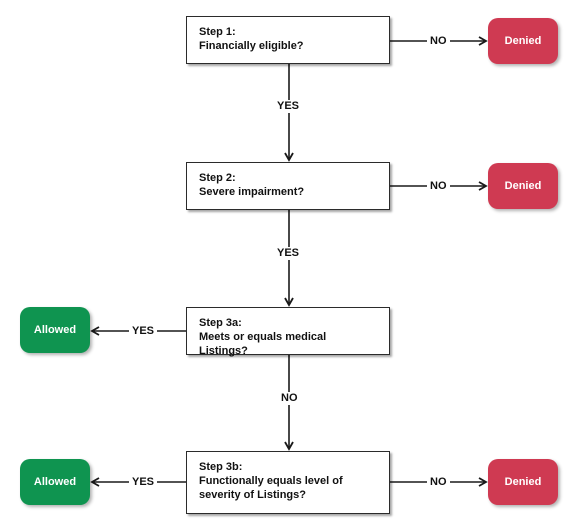 The width and height of the screenshot is (586, 523). Describe the element at coordinates (288, 253) in the screenshot. I see `edge-label-step2-yes: YES` at that location.